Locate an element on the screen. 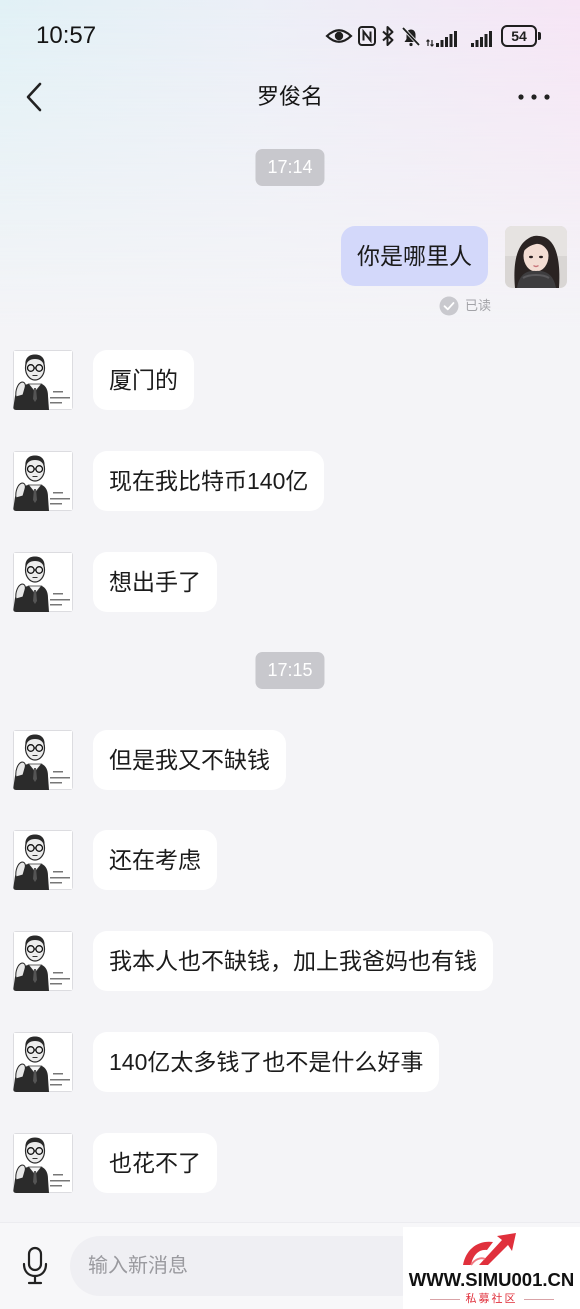 The image size is (580, 1309). message-row-incoming: 现在我比特币140亿 is located at coordinates (290, 482).